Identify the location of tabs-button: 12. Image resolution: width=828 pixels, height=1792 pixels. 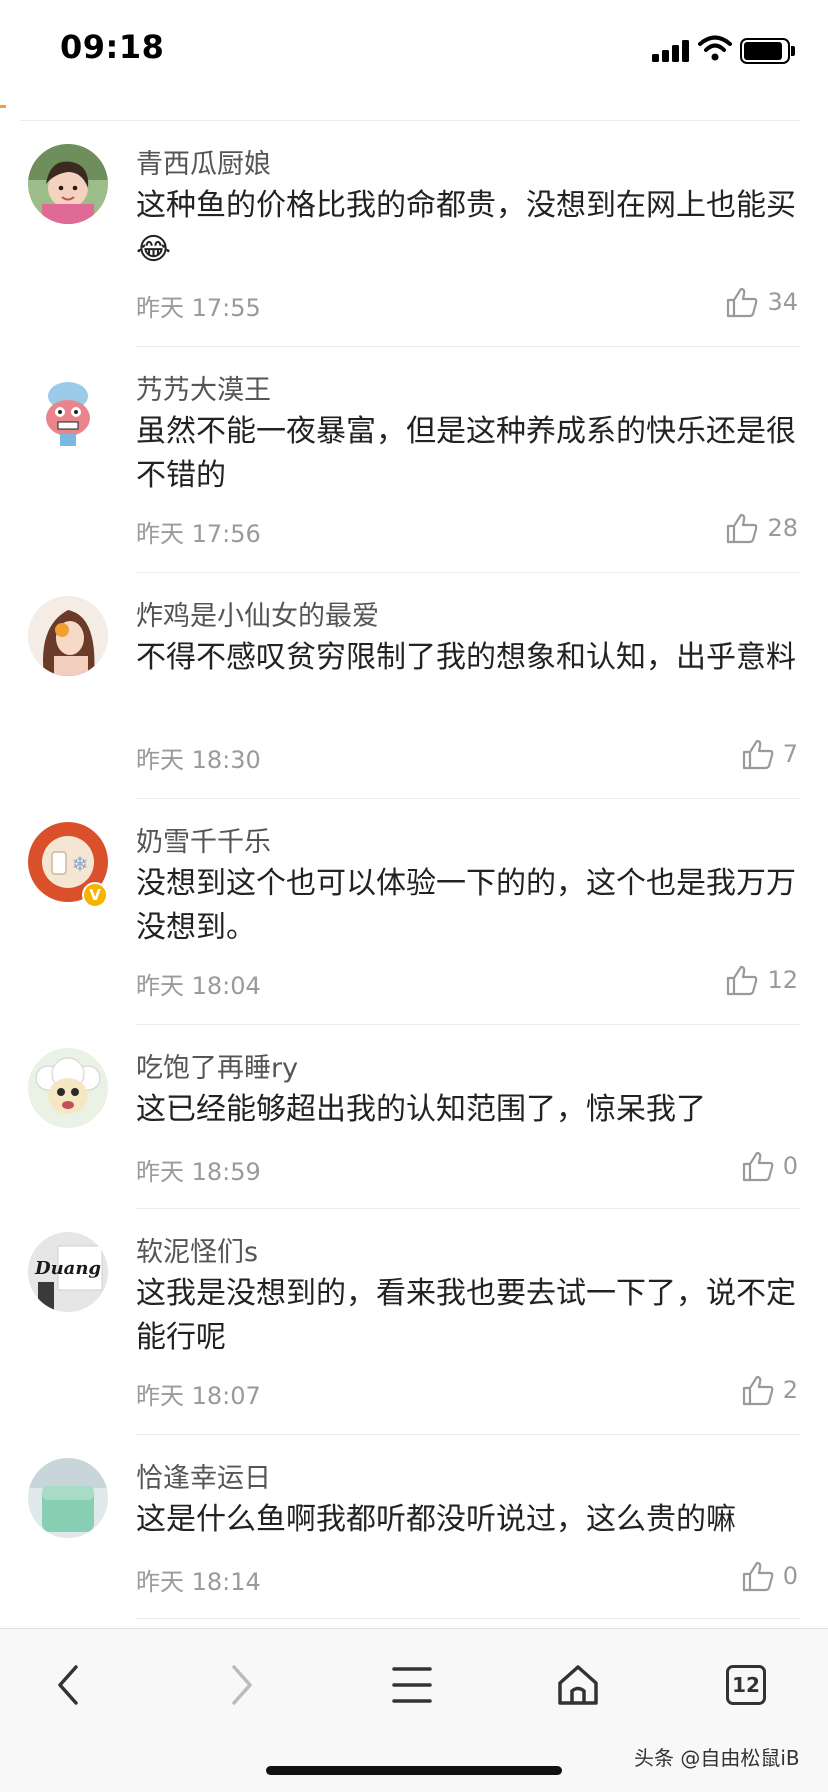
(746, 1685).